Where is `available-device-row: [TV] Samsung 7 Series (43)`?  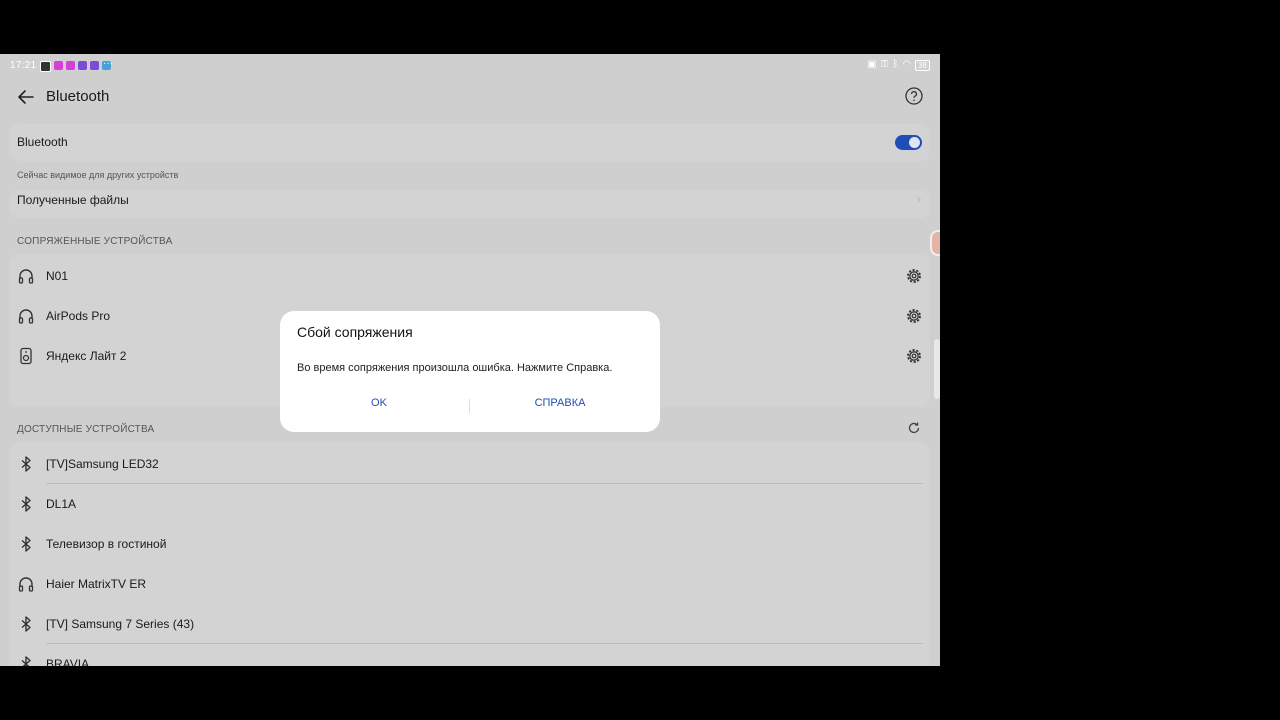 available-device-row: [TV] Samsung 7 Series (43) is located at coordinates (469, 624).